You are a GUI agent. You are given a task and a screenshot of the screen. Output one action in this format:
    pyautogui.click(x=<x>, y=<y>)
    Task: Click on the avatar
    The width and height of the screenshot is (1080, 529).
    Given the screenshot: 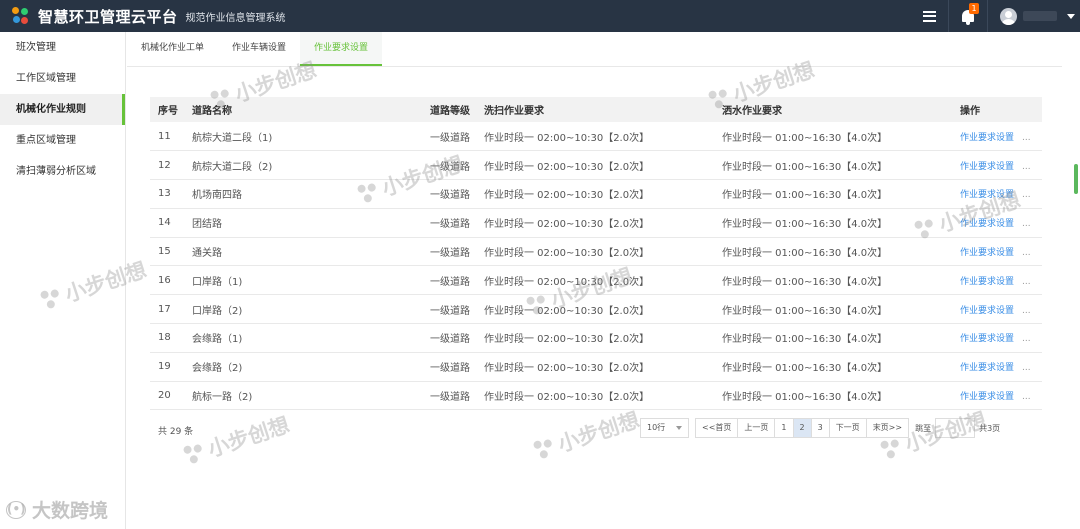 What is the action you would take?
    pyautogui.click(x=1008, y=16)
    